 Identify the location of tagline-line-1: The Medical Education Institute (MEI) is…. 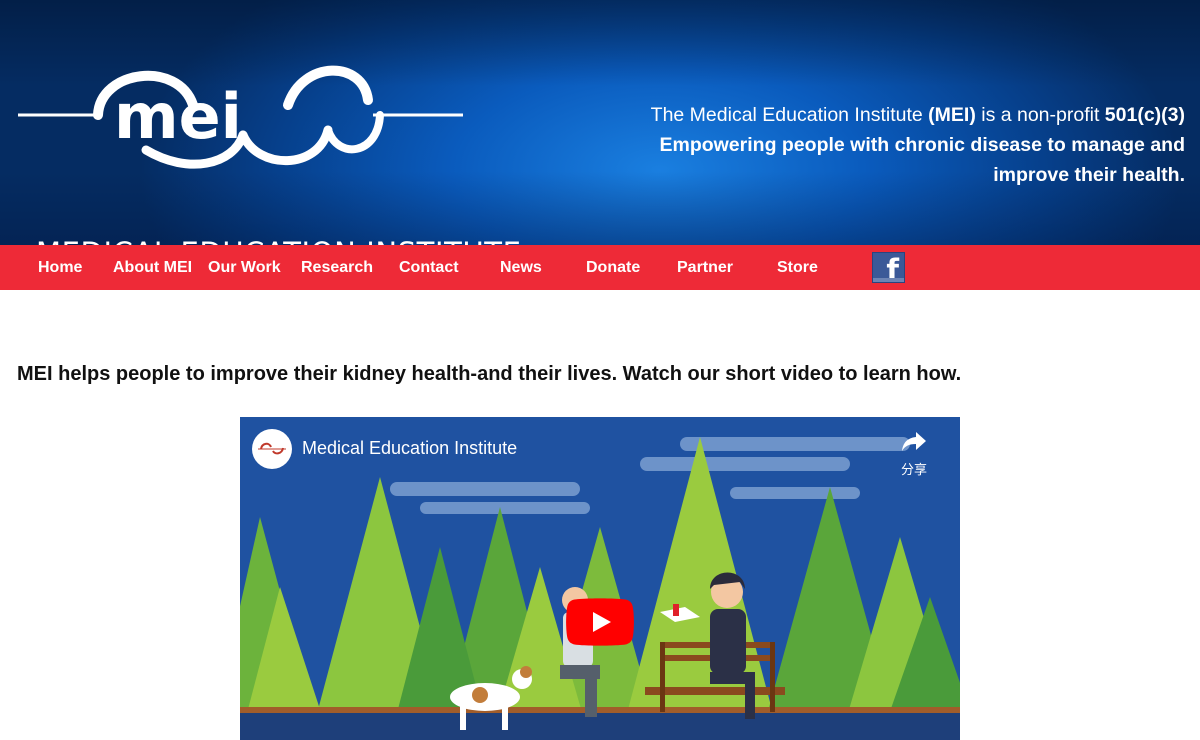
(885, 115).